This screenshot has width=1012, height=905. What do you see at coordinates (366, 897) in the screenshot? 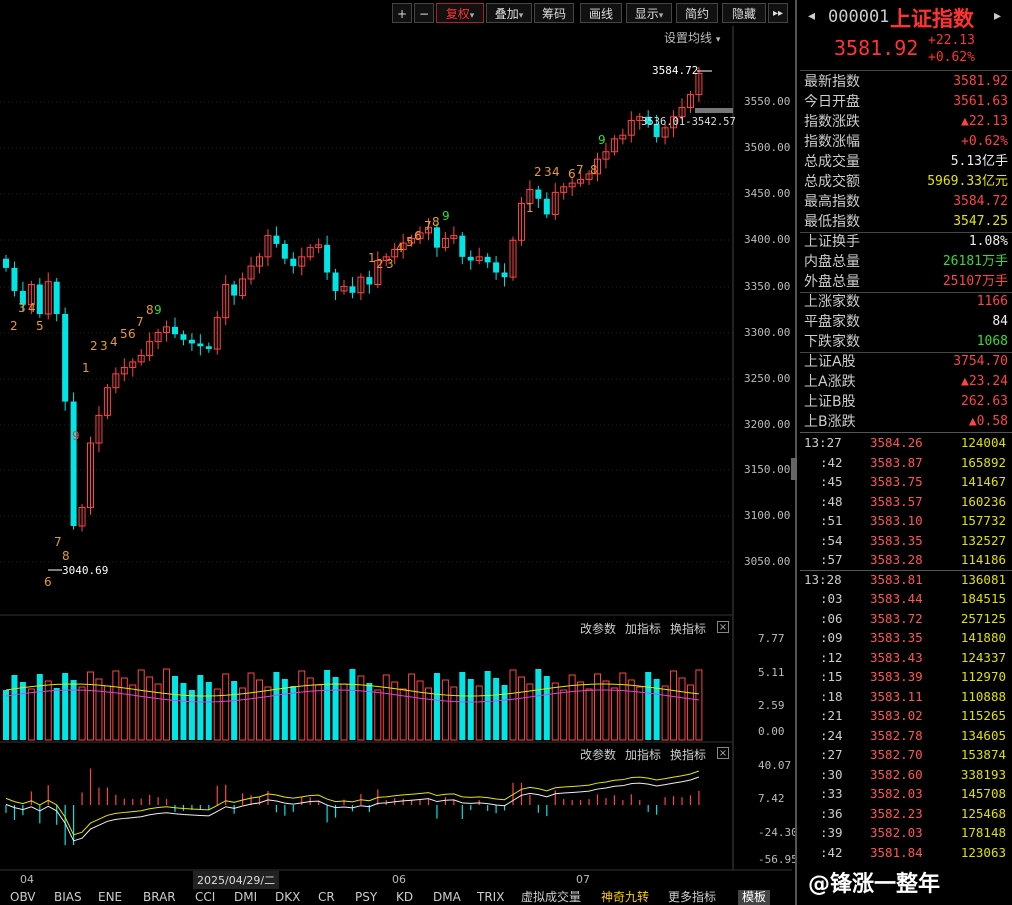
I see `indicator-tab: PSY` at bounding box center [366, 897].